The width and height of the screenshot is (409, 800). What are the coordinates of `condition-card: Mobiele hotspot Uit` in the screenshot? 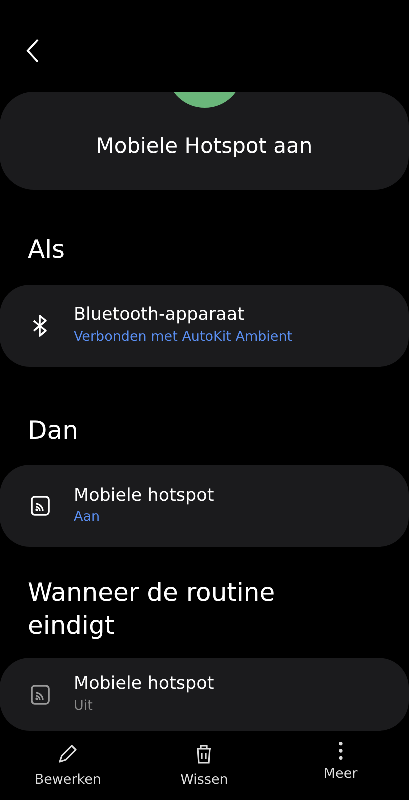 It's located at (204, 694).